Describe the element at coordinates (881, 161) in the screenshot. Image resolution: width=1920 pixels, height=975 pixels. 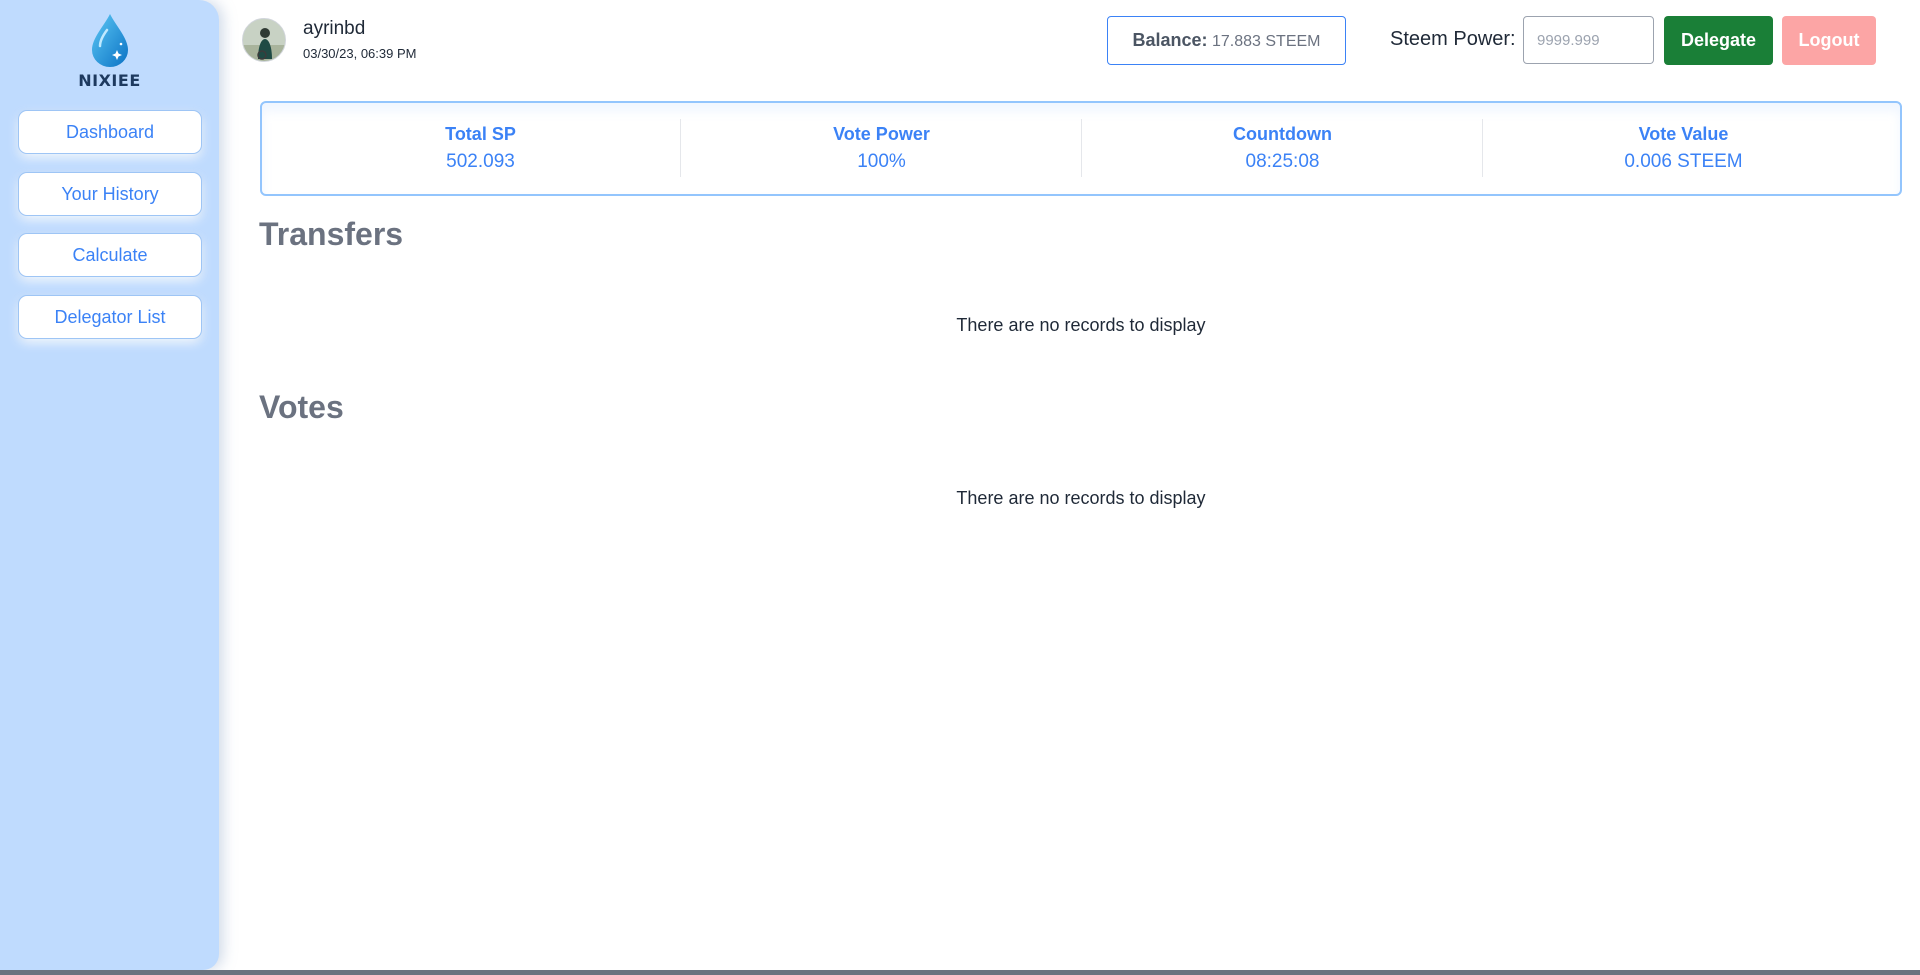
I see `stat-value: 100%` at that location.